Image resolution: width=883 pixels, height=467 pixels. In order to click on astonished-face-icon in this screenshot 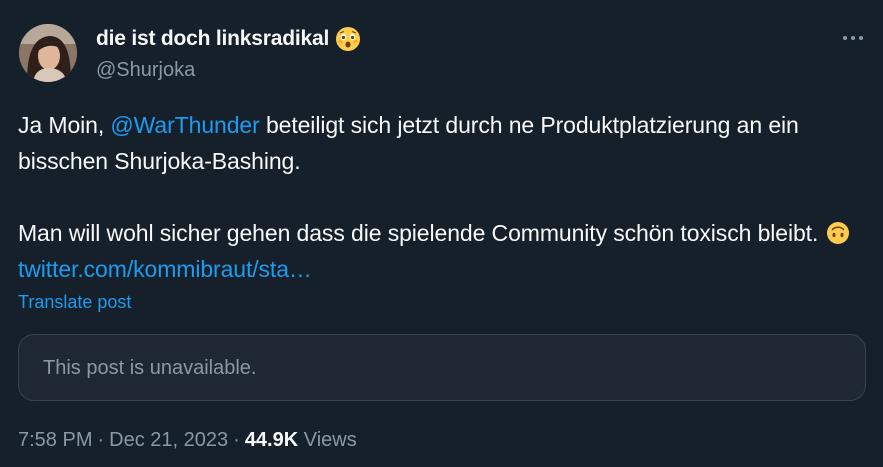, I will do `click(348, 39)`.